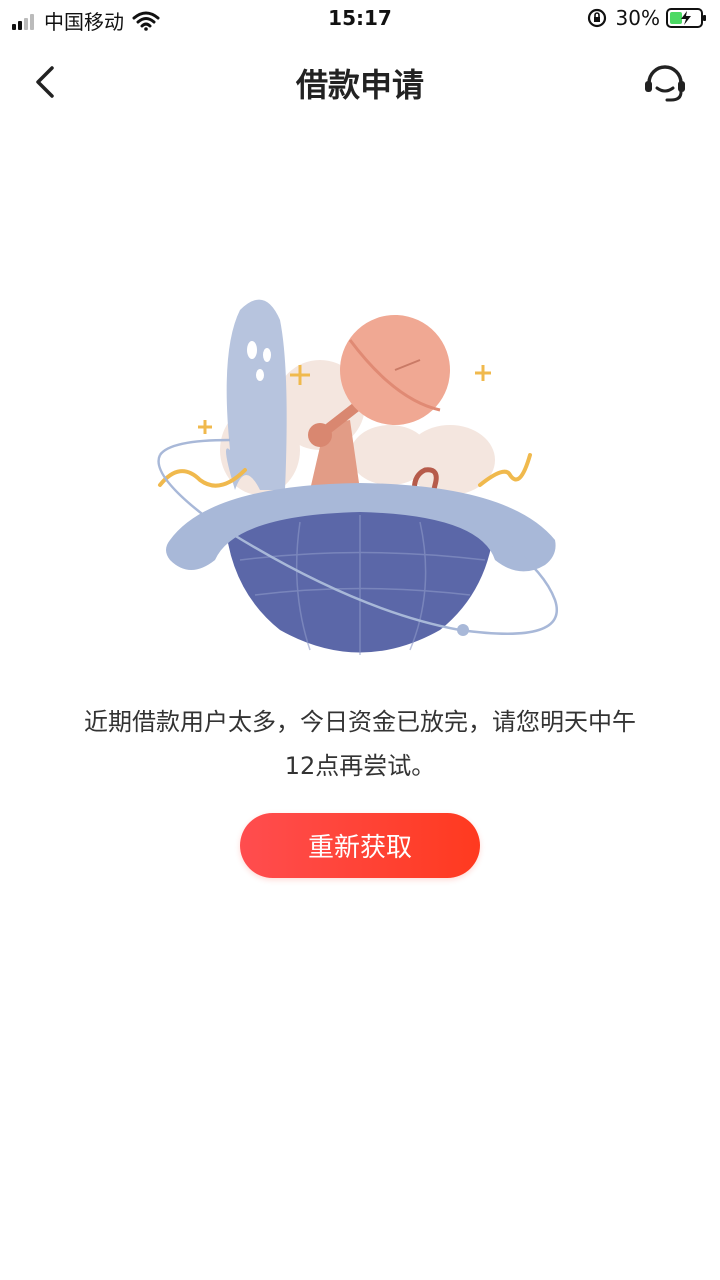  I want to click on page-title: 借款申请, so click(359, 85).